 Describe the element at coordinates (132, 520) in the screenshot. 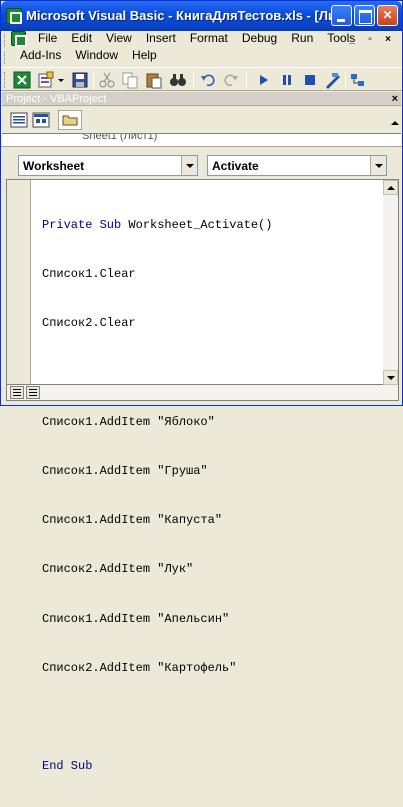

I see `code-line: Список1.AddItem "Капуста"` at that location.